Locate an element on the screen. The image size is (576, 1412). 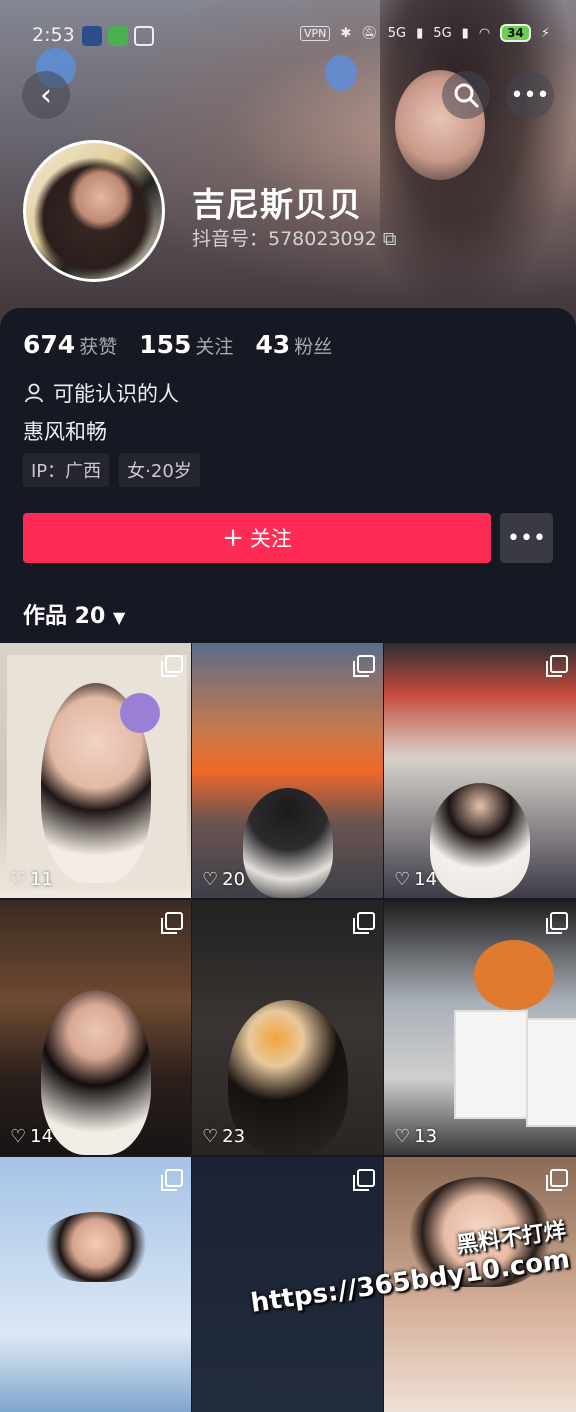
search-icon is located at coordinates (466, 95).